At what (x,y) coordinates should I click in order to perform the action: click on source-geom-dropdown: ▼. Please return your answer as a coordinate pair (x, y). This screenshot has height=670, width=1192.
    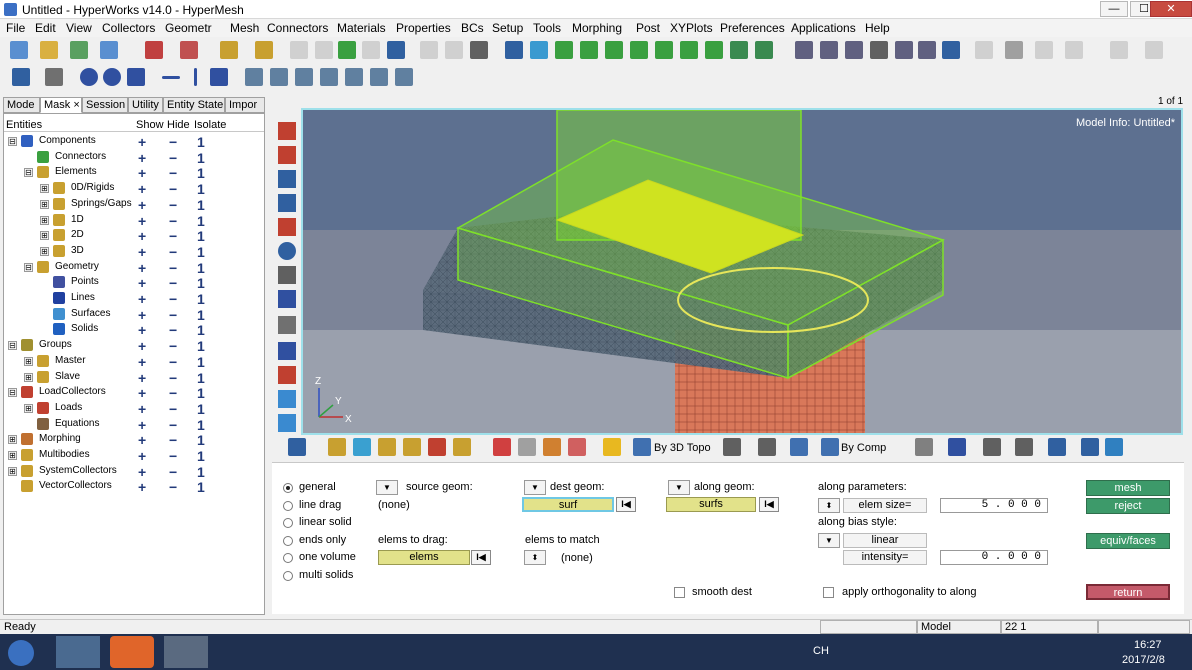
    Looking at the image, I should click on (387, 487).